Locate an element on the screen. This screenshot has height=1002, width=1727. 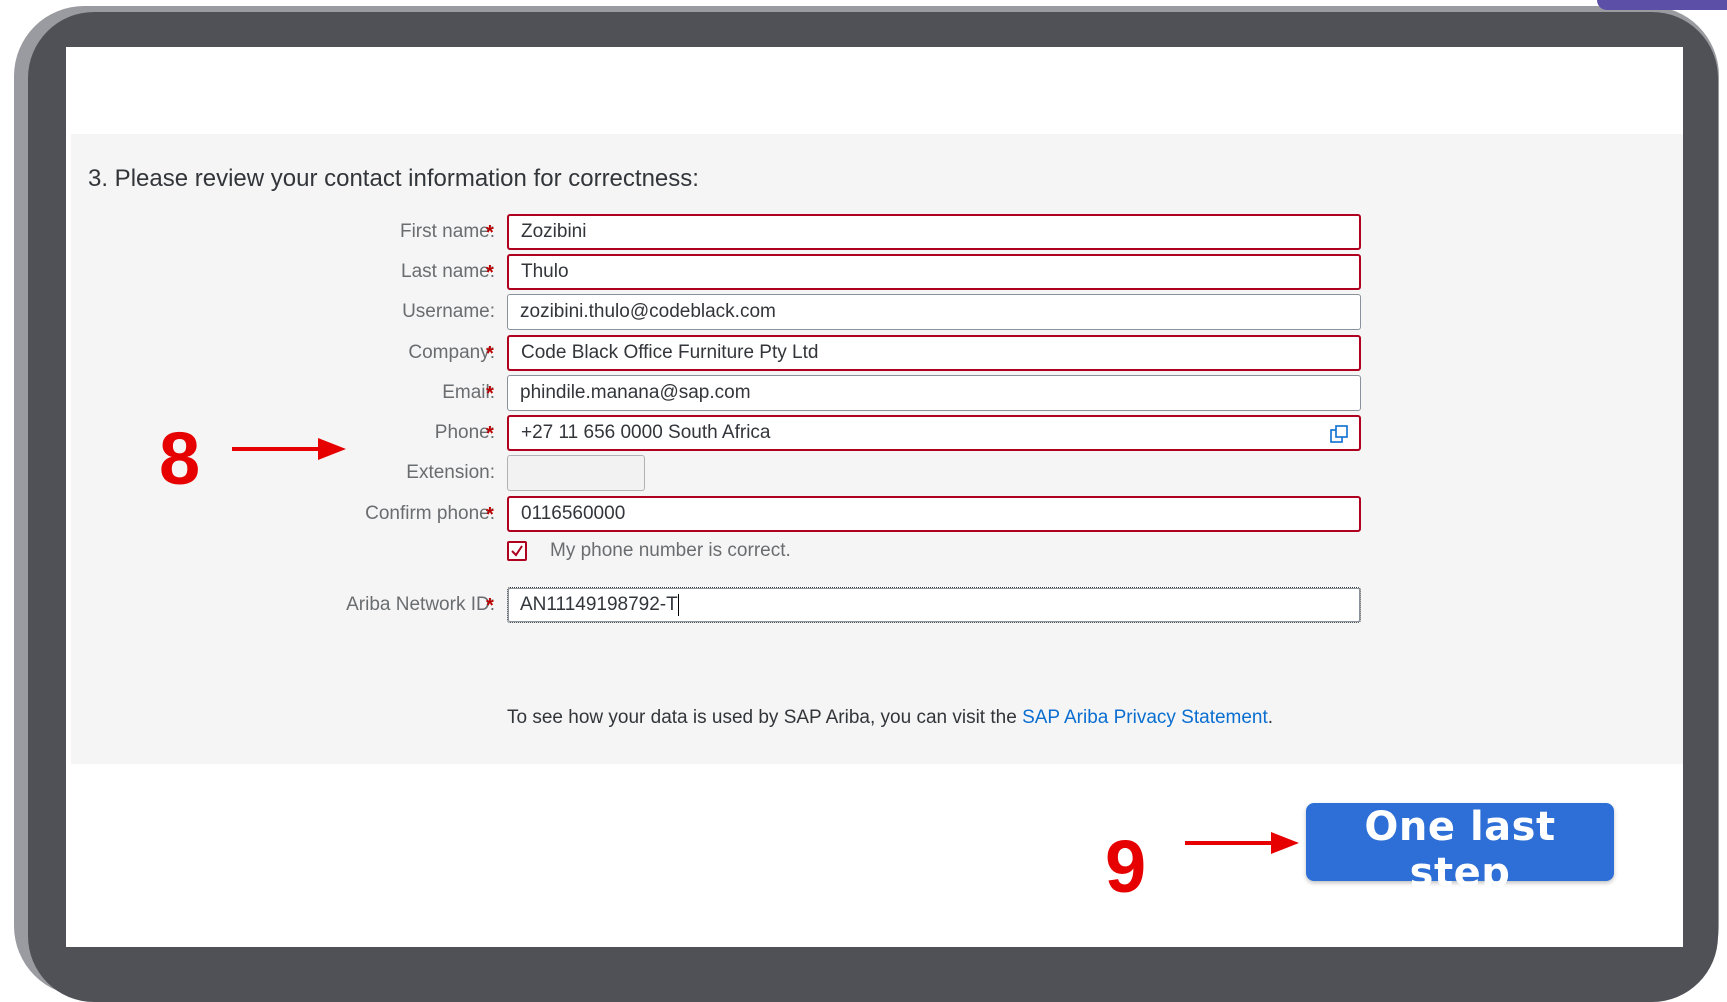
phone-correct-checkbox-row: My phone number is correct. is located at coordinates (707, 554).